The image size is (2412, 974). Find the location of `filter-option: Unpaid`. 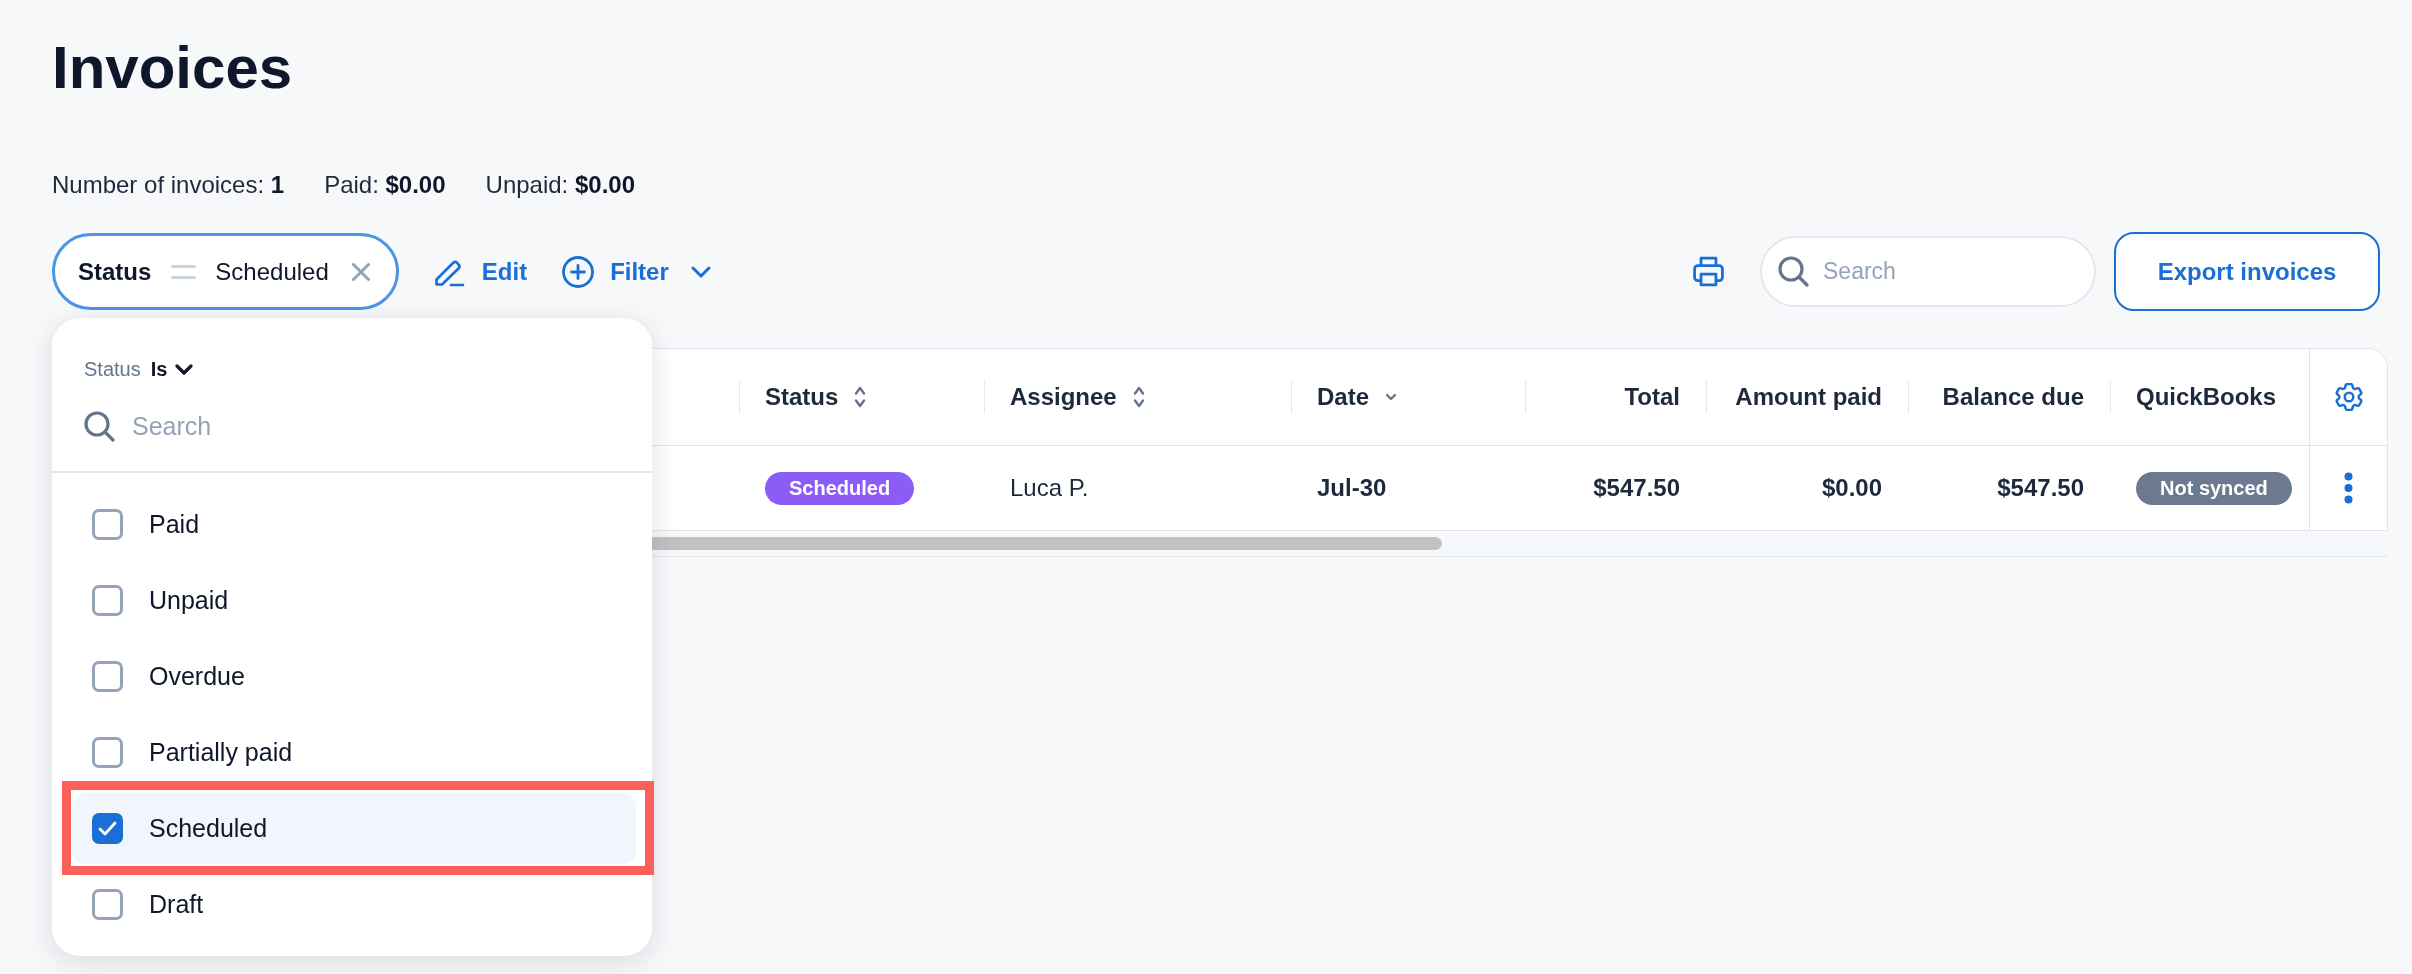

filter-option: Unpaid is located at coordinates (354, 600).